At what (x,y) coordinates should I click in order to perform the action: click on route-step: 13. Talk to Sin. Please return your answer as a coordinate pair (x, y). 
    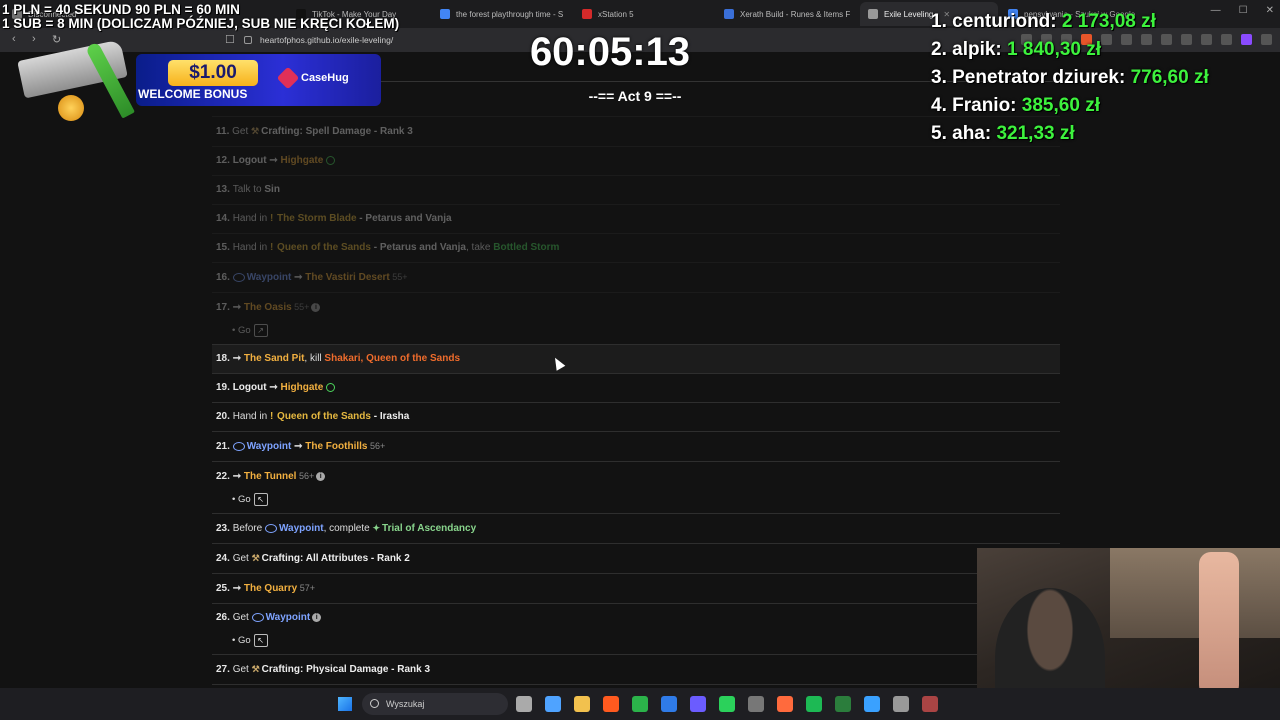
    Looking at the image, I should click on (636, 189).